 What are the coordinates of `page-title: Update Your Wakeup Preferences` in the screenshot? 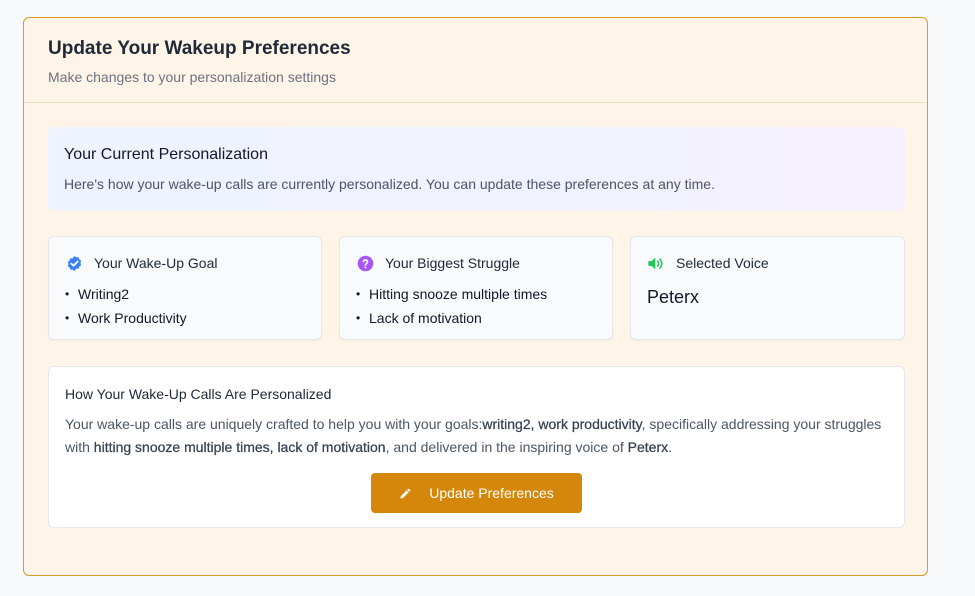 It's located at (199, 48).